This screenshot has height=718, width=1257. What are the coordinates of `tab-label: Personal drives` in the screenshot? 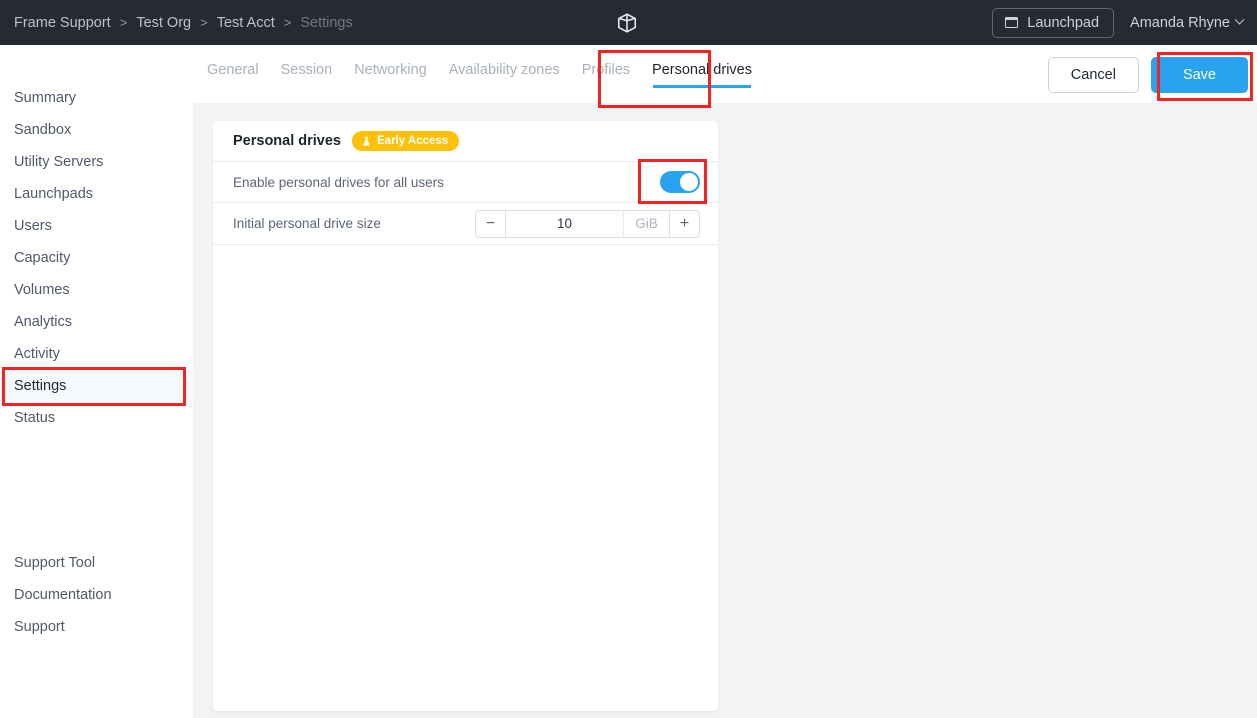 It's located at (702, 70).